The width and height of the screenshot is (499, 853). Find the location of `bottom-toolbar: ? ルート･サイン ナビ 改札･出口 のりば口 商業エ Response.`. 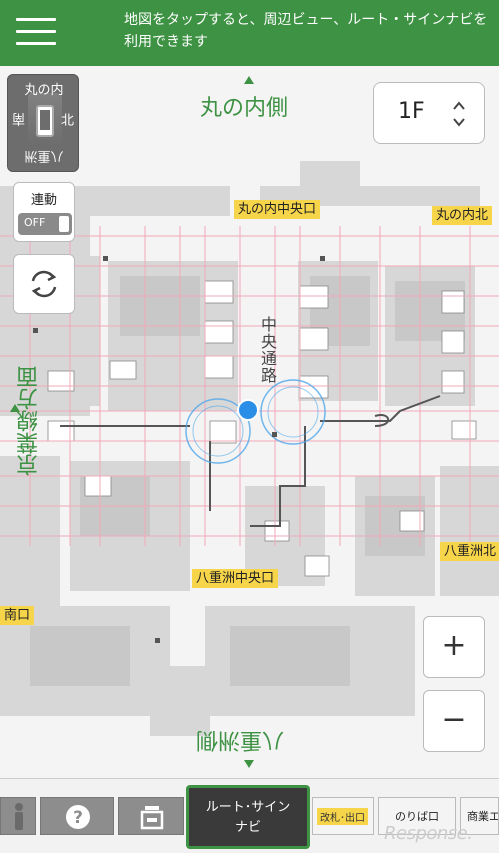

bottom-toolbar: ? ルート･サイン ナビ 改札･出口 のりば口 商業エ Response. is located at coordinates (249, 815).